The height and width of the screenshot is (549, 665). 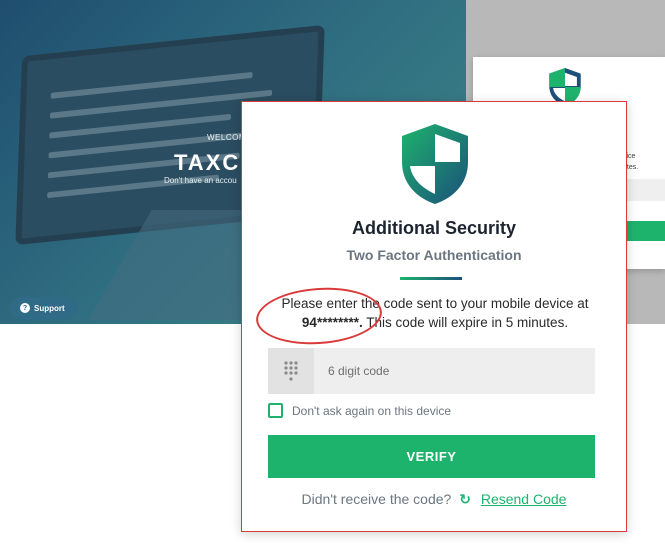 I want to click on background-card-input, so click(x=644, y=190).